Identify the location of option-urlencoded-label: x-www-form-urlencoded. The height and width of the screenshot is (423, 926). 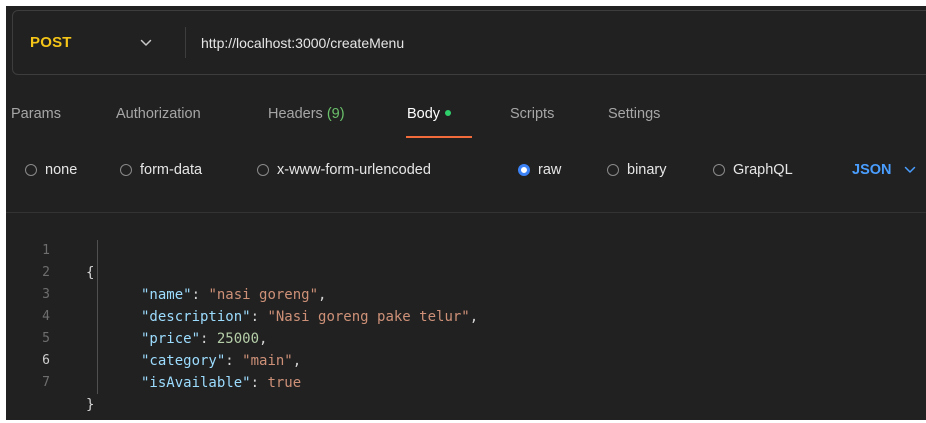
(354, 170).